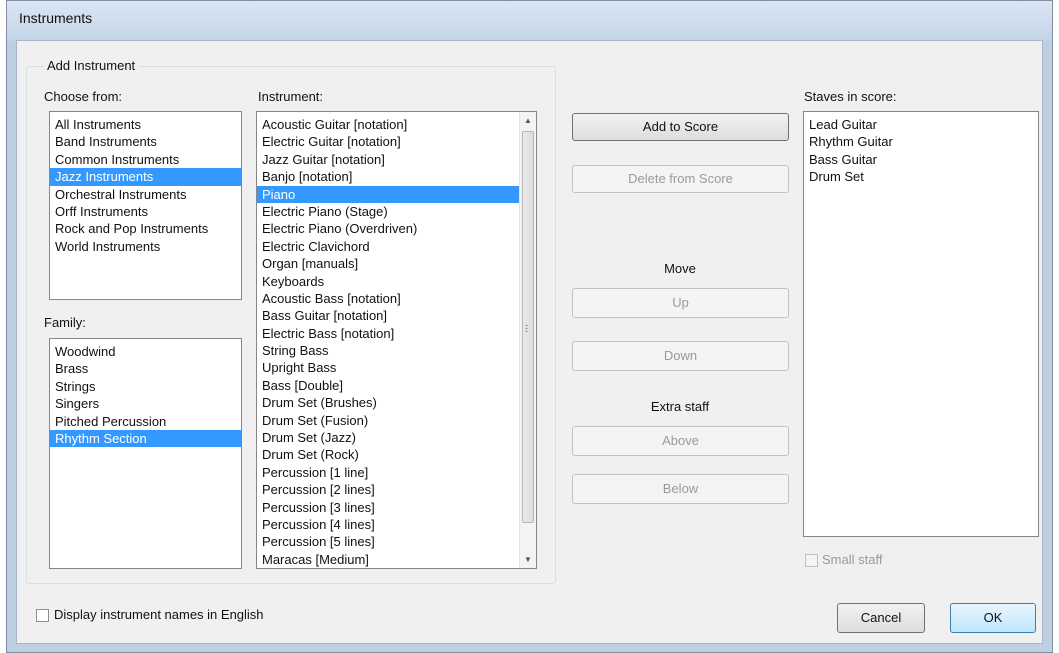 Image resolution: width=1059 pixels, height=653 pixels. What do you see at coordinates (145, 211) in the screenshot?
I see `choose-from-item: Orff Instruments` at bounding box center [145, 211].